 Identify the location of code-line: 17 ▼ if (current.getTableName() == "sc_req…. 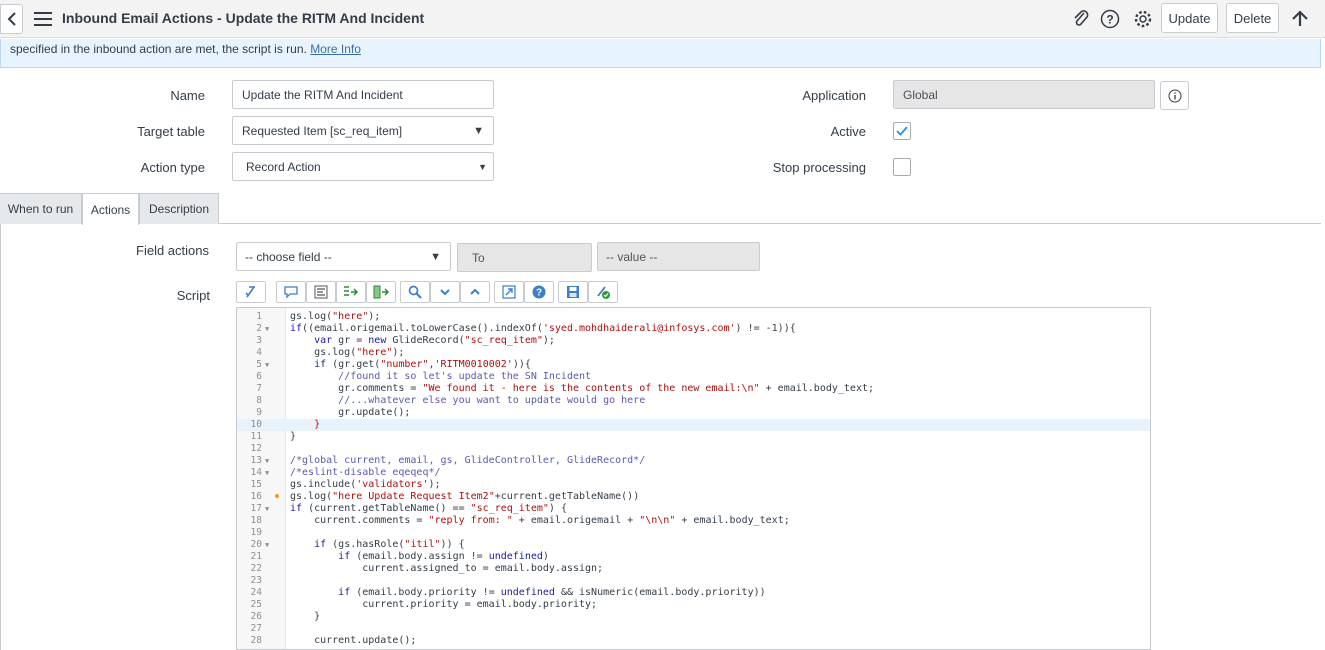
(408, 508).